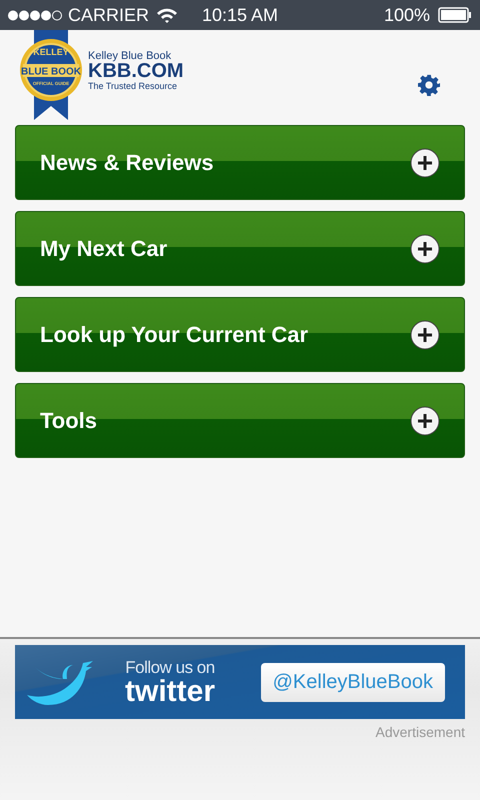 Image resolution: width=480 pixels, height=800 pixels. Describe the element at coordinates (133, 86) in the screenshot. I see `brand-tagline: The Trusted Resource` at that location.